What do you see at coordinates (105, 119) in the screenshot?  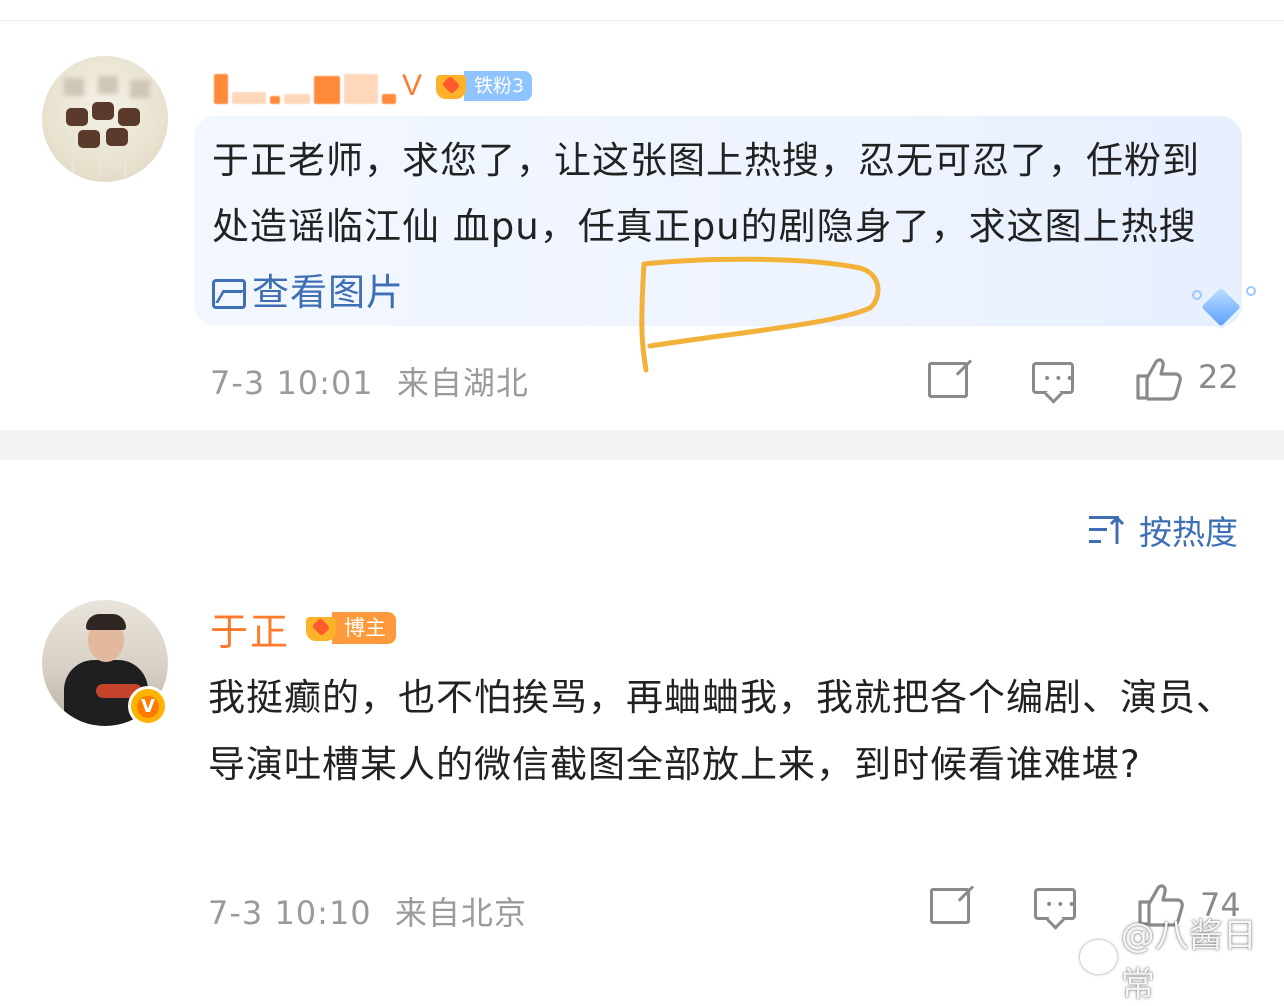 I see `commenter-avatar` at bounding box center [105, 119].